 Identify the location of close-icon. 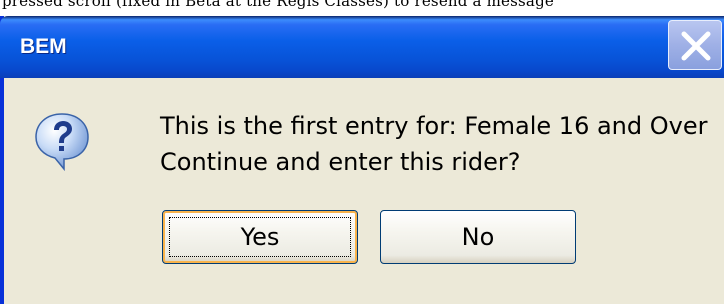
(696, 46).